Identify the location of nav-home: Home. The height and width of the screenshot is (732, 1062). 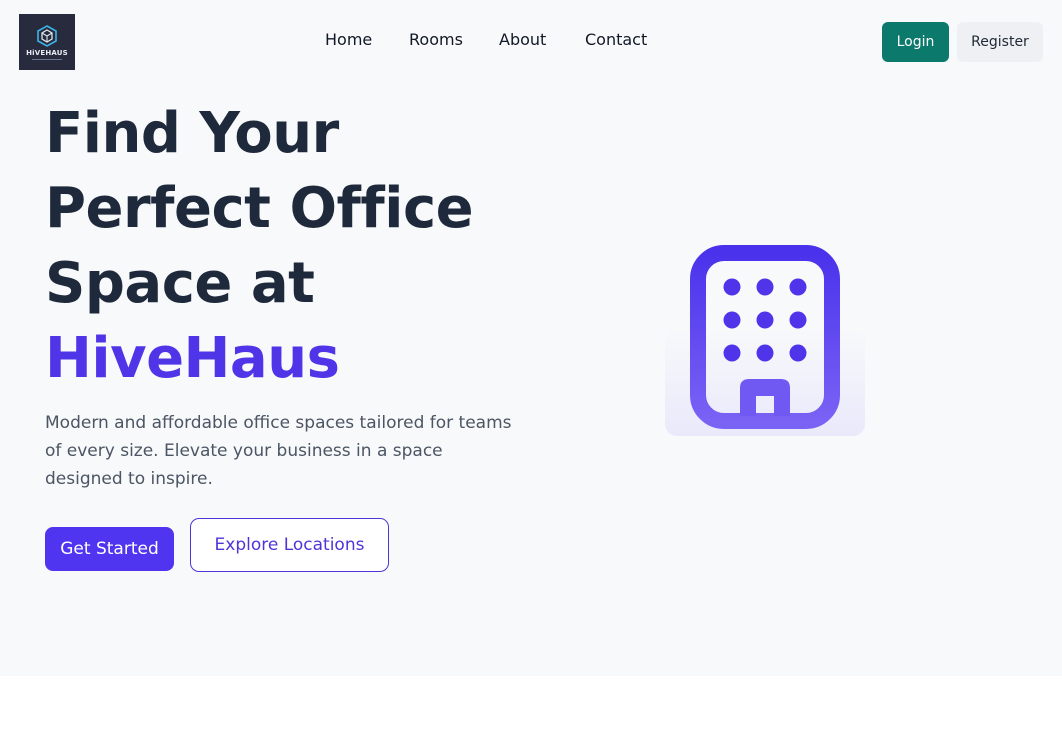
(348, 39).